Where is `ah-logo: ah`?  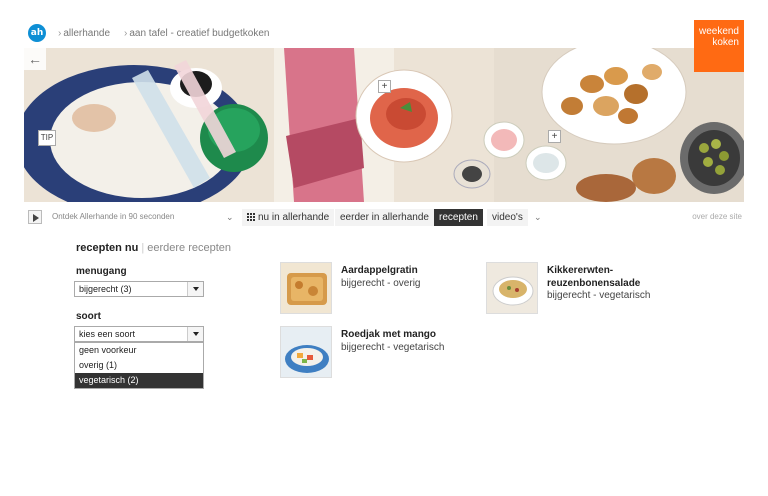 ah-logo: ah is located at coordinates (37, 33).